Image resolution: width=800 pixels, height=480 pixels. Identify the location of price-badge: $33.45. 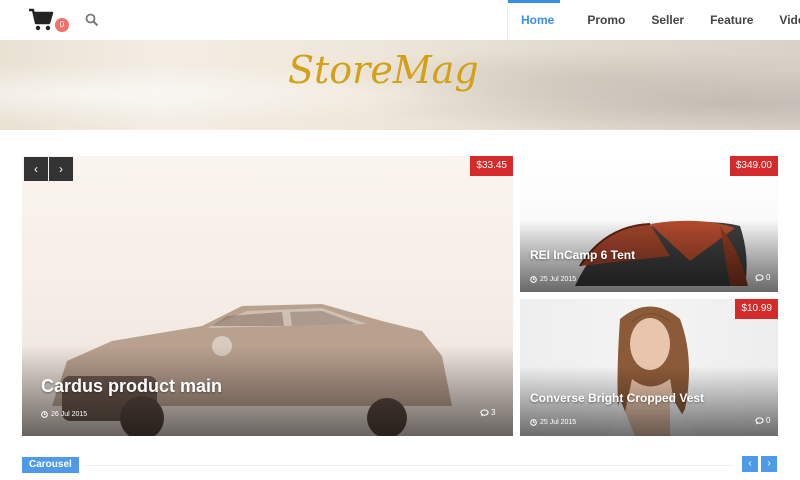
(491, 166).